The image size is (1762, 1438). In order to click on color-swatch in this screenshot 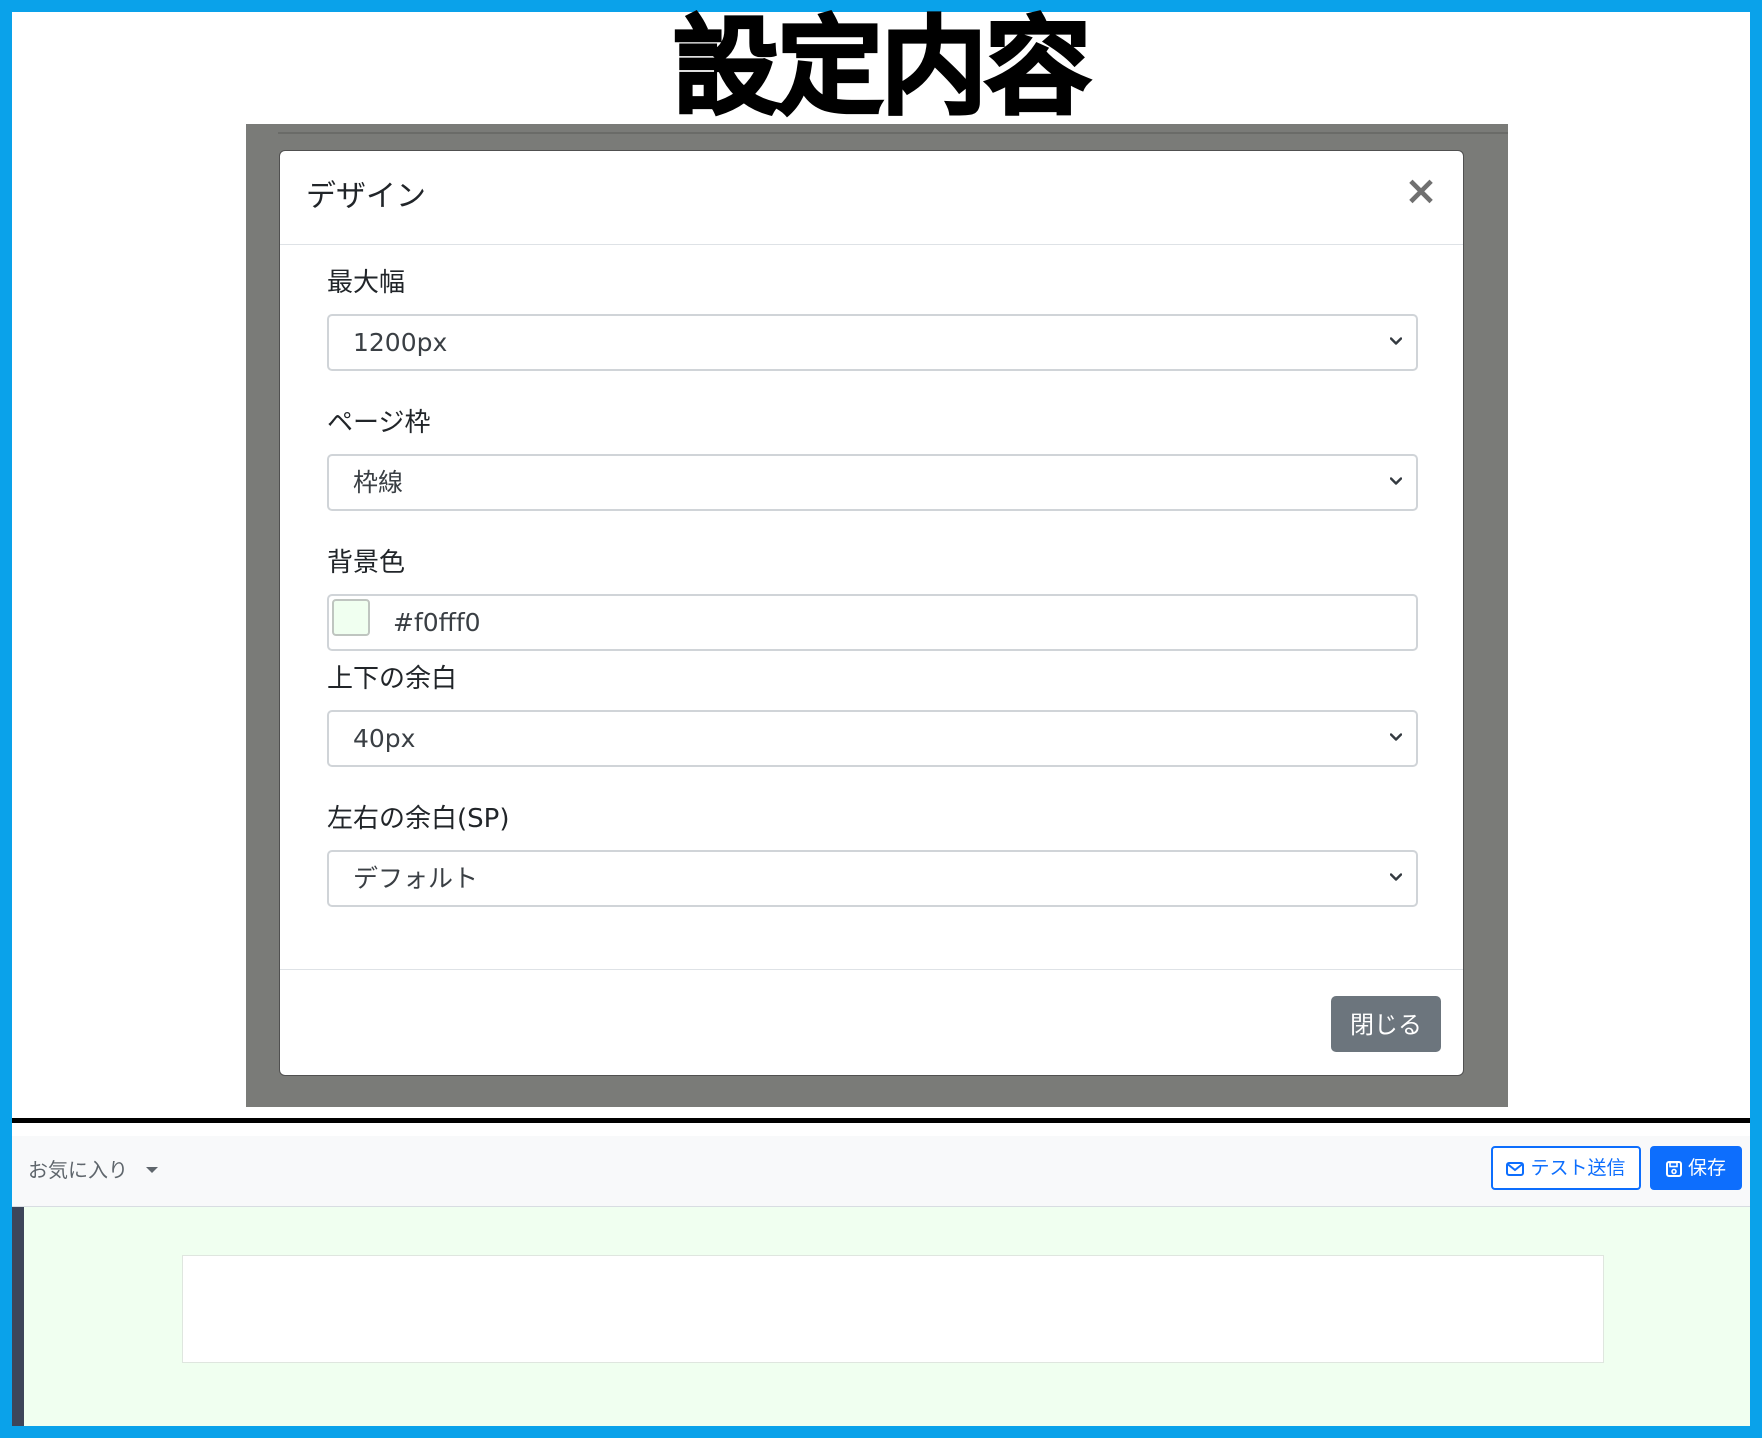, I will do `click(351, 617)`.